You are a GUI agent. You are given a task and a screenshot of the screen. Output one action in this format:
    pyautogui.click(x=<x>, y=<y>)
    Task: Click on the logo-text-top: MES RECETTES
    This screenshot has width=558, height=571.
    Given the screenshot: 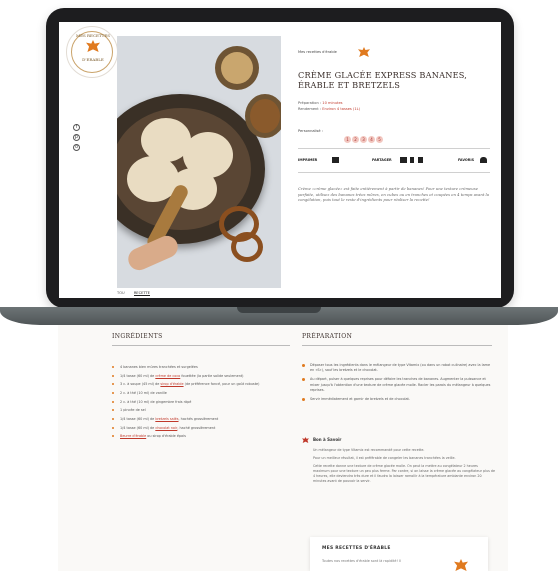 What is the action you would take?
    pyautogui.click(x=92, y=35)
    